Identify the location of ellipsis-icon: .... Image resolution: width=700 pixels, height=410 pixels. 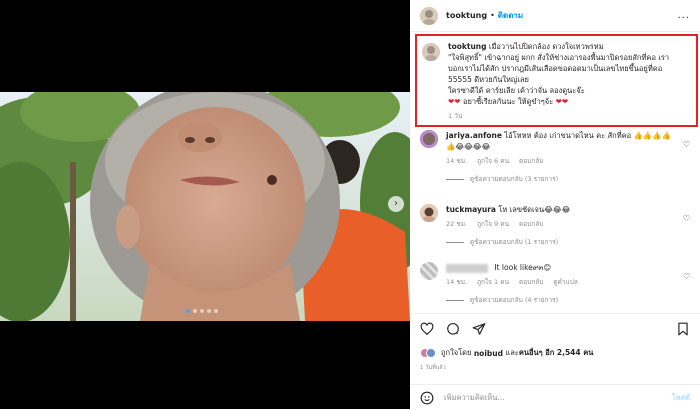
(683, 15).